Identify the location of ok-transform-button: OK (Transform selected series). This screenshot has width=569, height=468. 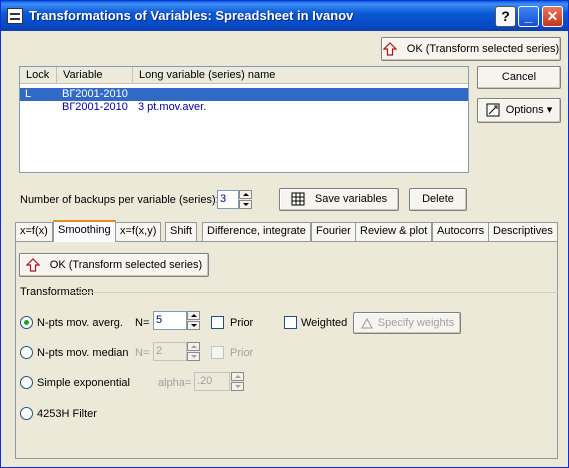
(471, 49).